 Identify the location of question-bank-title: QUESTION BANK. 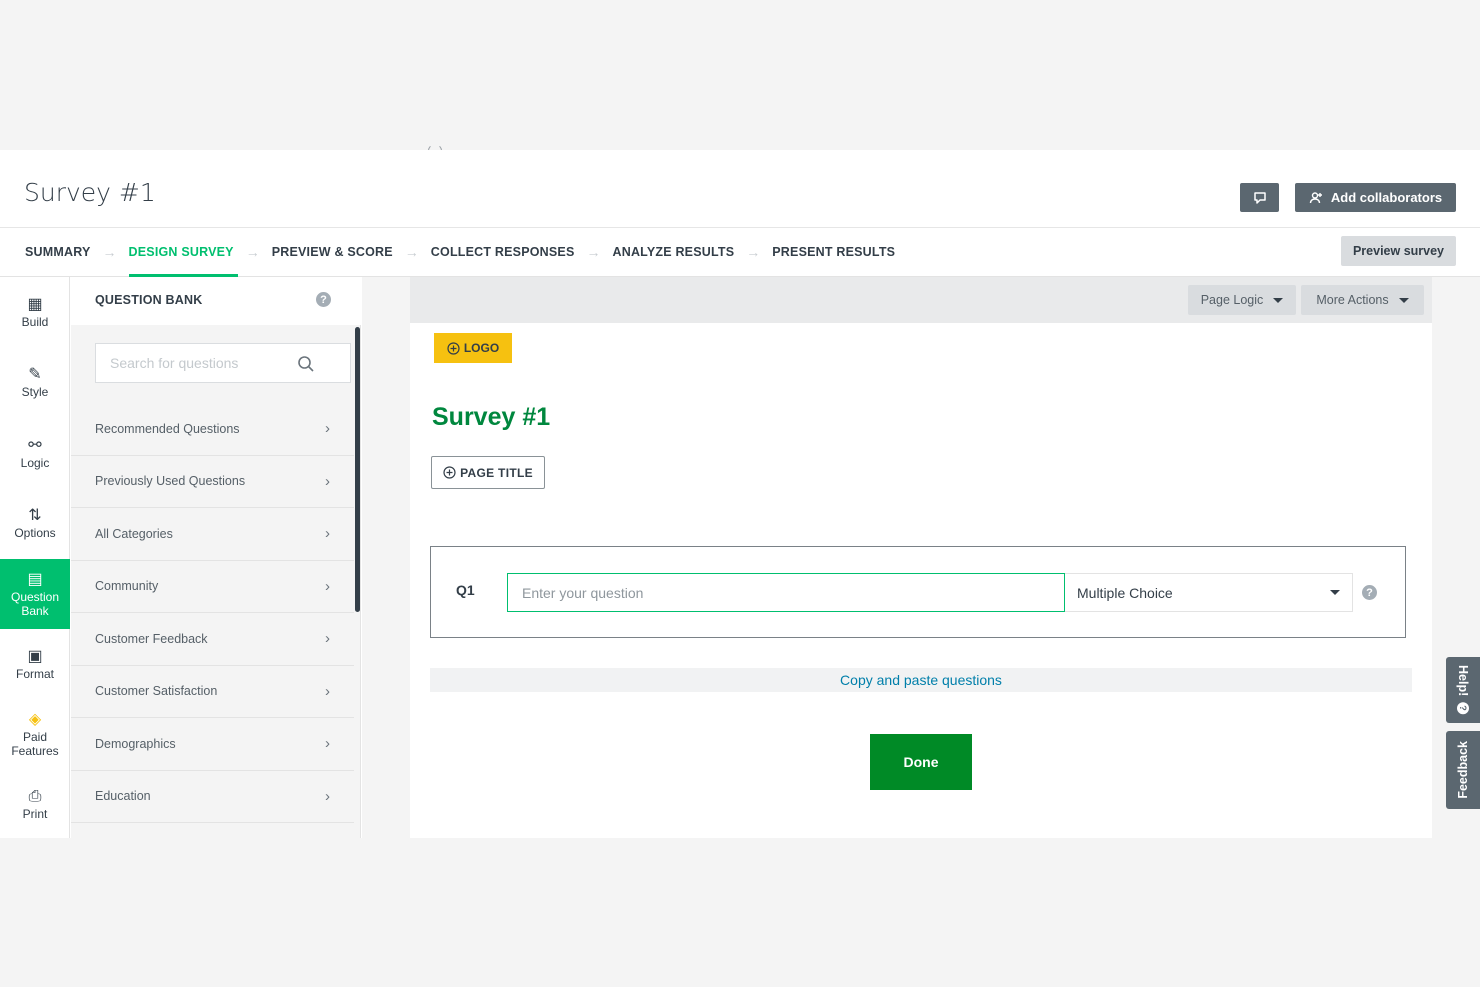
(149, 300).